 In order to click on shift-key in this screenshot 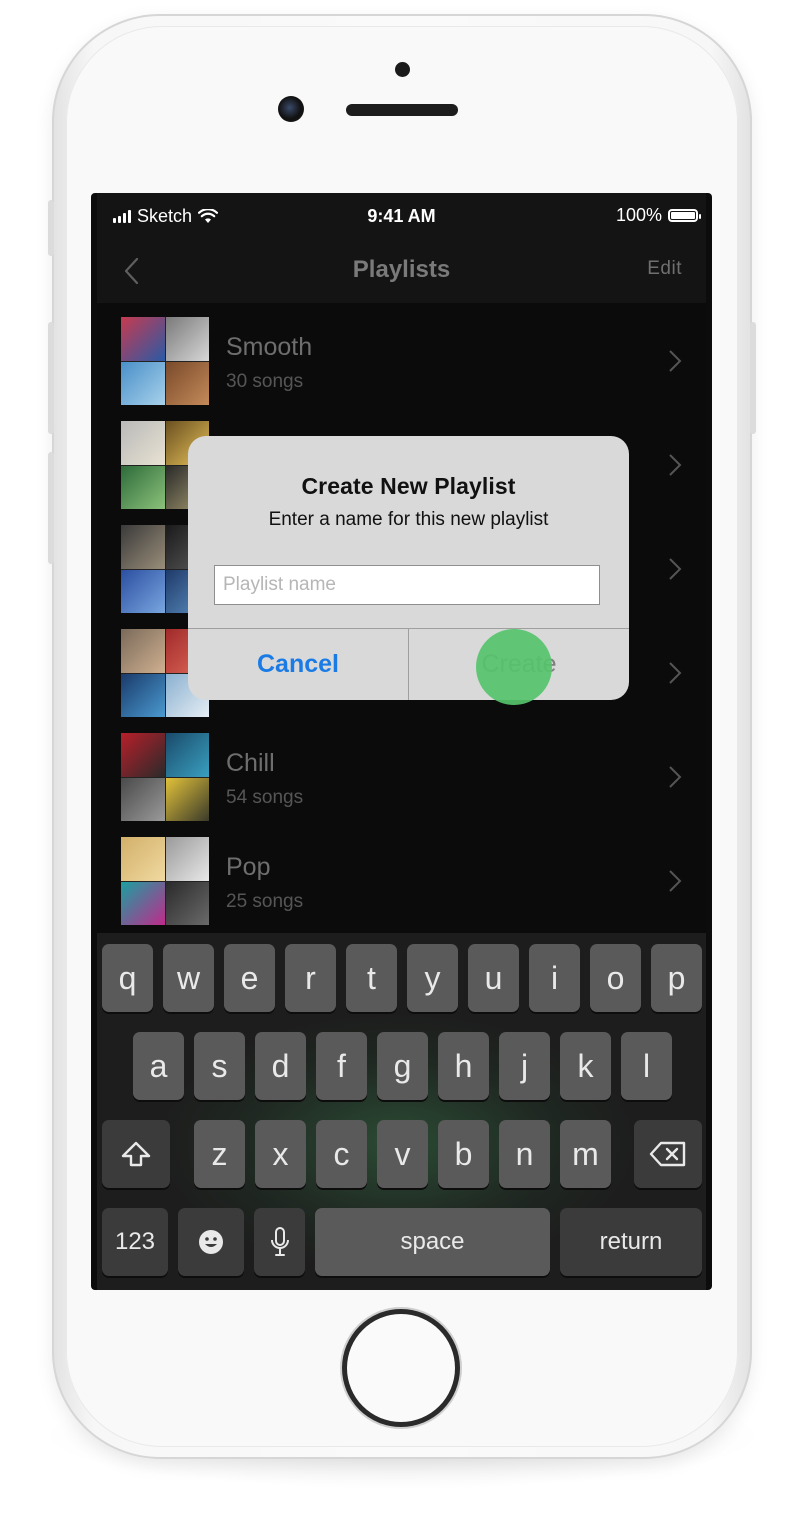, I will do `click(136, 1154)`.